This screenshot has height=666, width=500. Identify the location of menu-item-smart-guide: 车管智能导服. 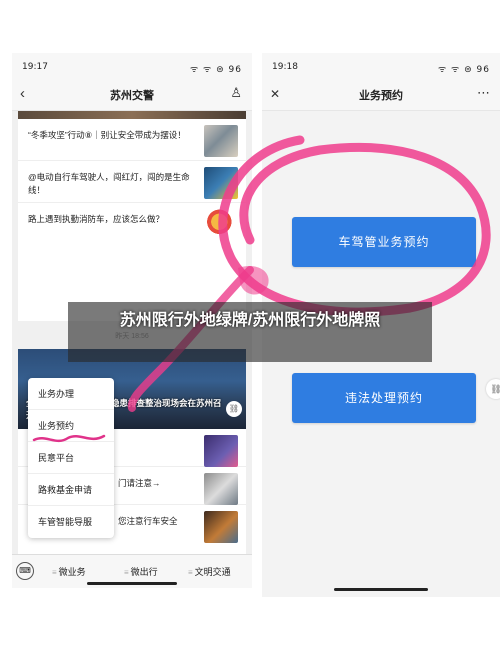
(71, 522).